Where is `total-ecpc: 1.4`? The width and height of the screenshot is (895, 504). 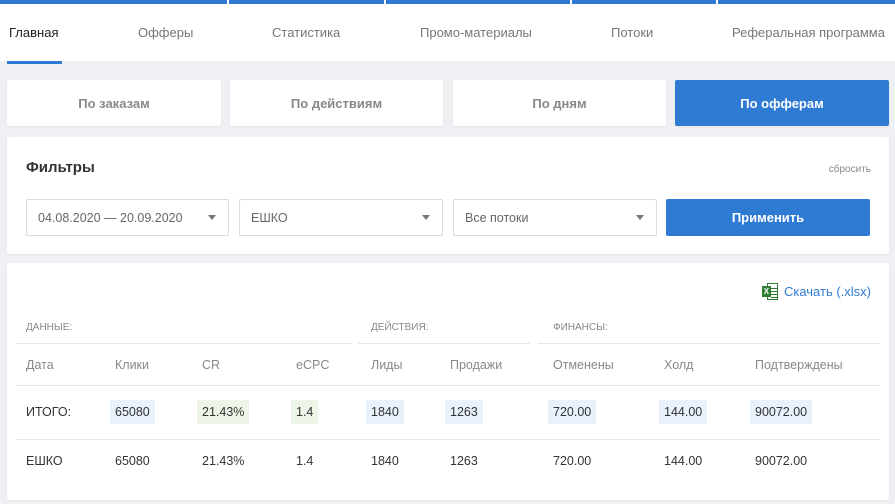 total-ecpc: 1.4 is located at coordinates (305, 412).